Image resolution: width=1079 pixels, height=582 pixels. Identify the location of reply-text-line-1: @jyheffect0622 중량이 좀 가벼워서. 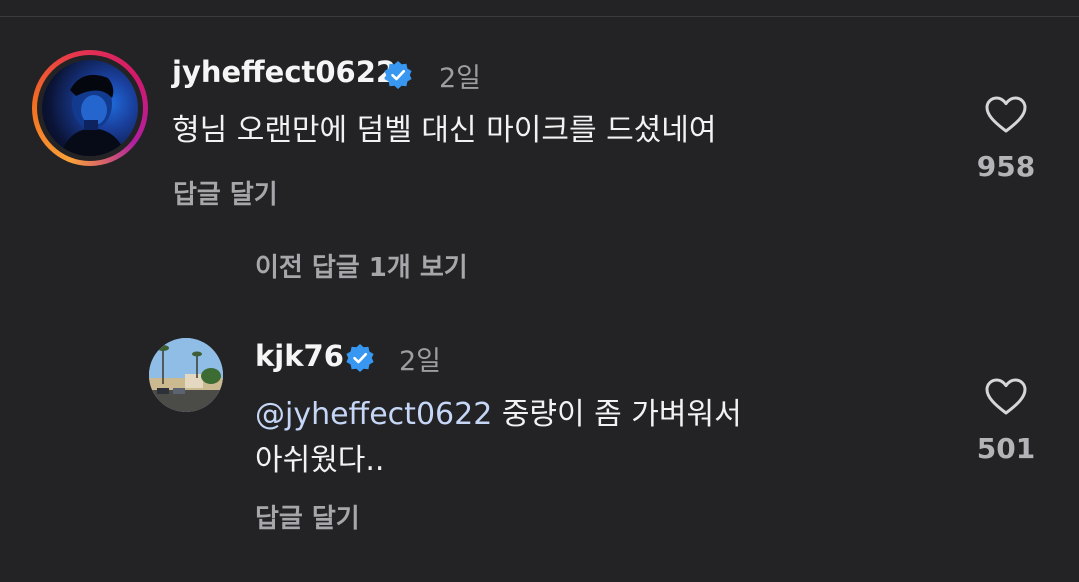
(498, 415).